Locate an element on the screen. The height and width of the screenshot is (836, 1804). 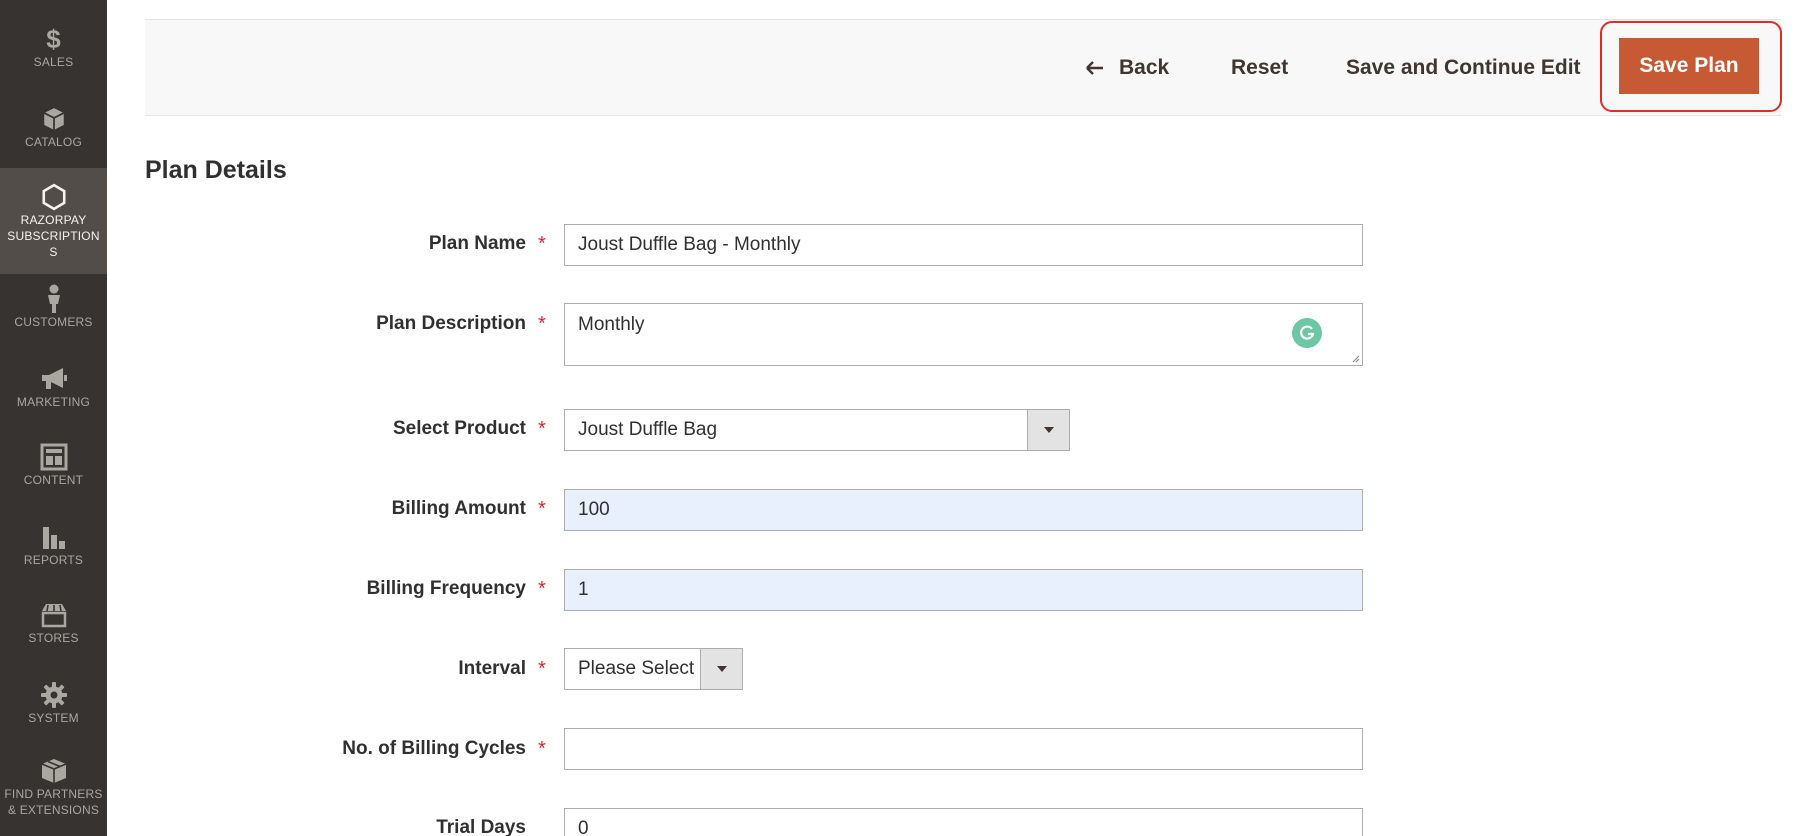
back-label: Back is located at coordinates (1144, 67).